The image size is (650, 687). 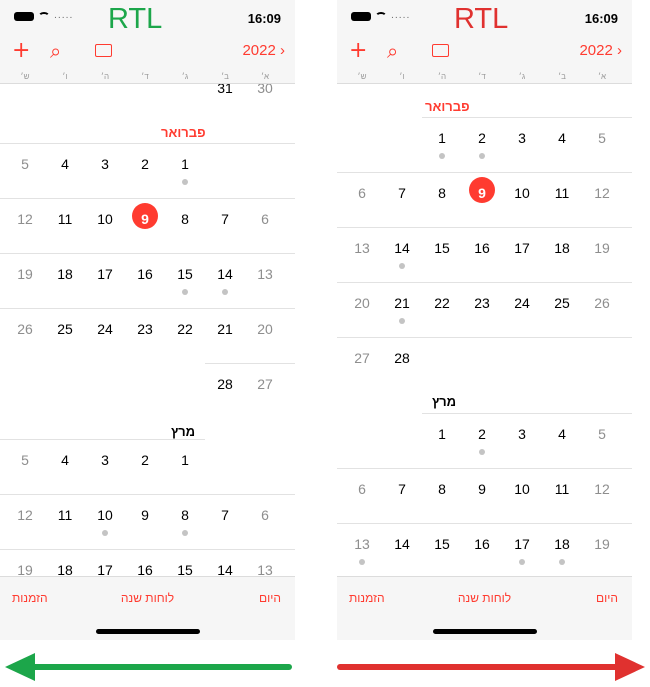 What do you see at coordinates (362, 365) in the screenshot?
I see `day-cell: 27` at bounding box center [362, 365].